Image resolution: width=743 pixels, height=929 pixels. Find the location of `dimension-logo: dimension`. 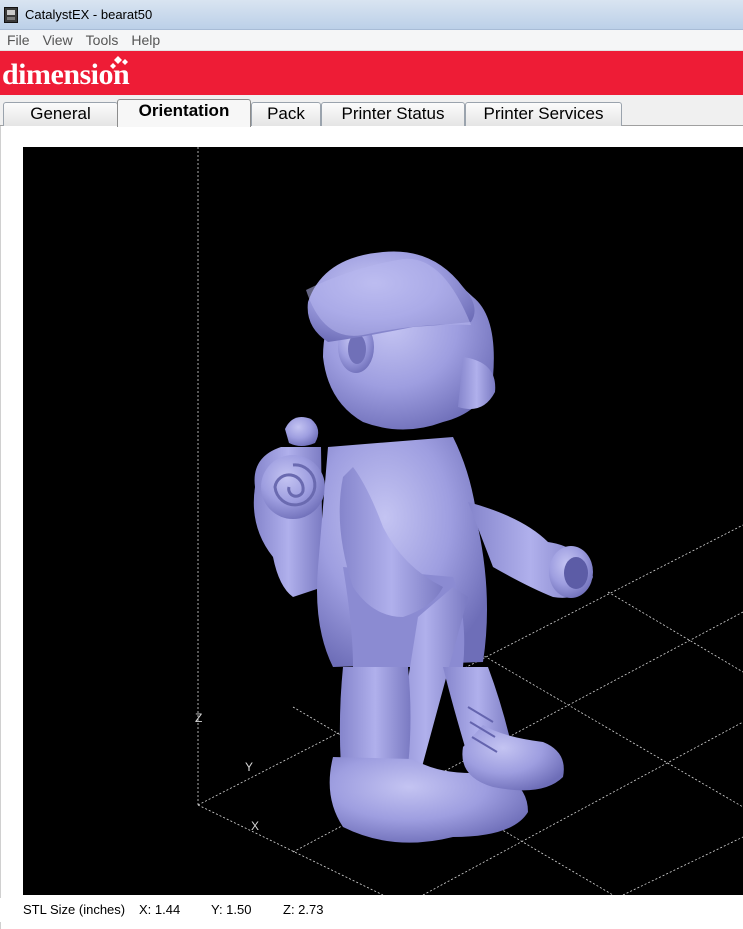

dimension-logo: dimension is located at coordinates (66, 74).